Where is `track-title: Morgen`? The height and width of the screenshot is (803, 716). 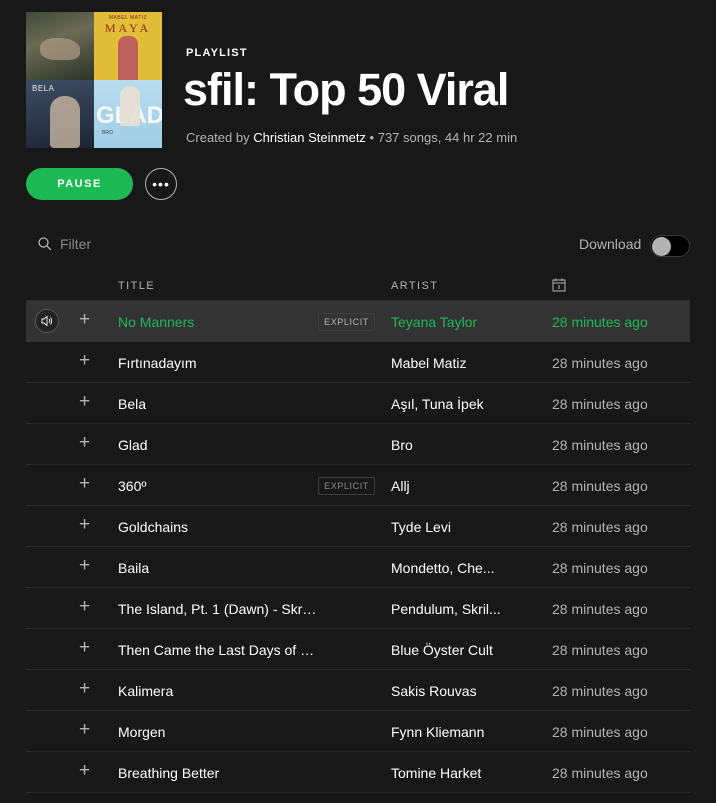
track-title: Morgen is located at coordinates (218, 732).